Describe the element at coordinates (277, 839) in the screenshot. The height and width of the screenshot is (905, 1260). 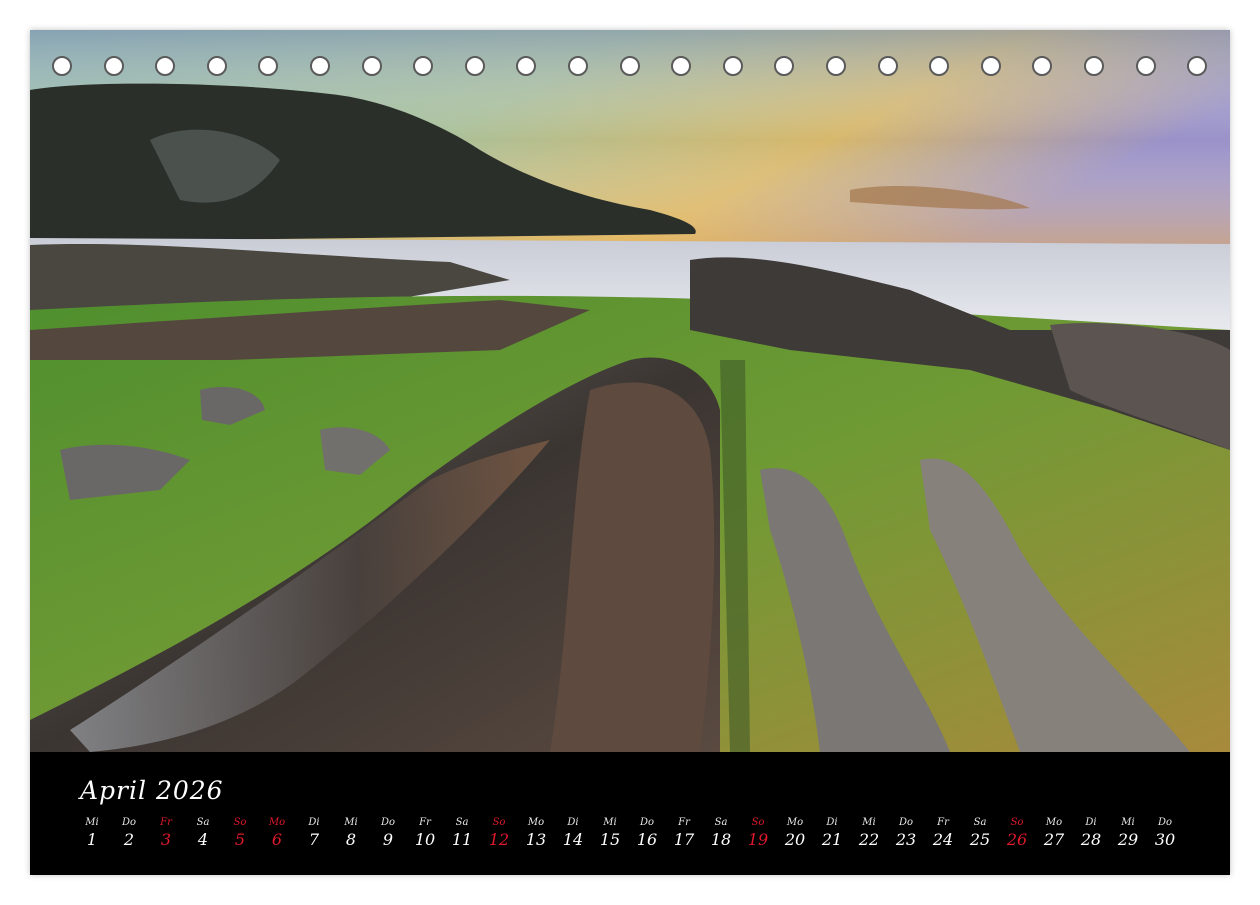
I see `day-number: 6` at that location.